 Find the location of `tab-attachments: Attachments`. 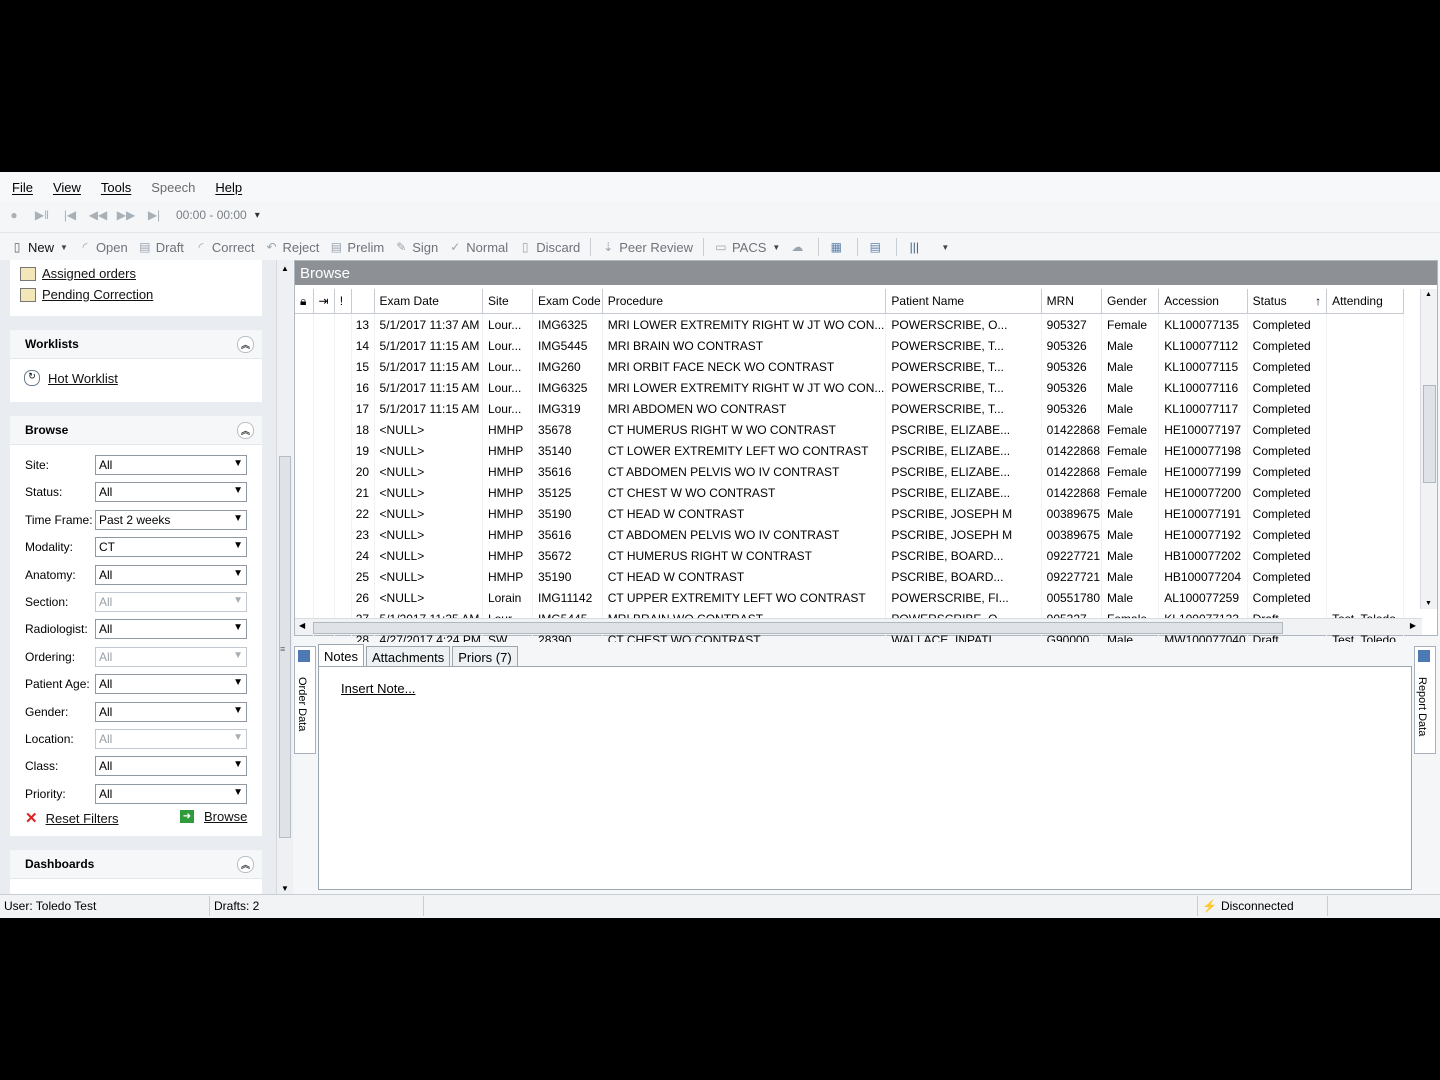

tab-attachments: Attachments is located at coordinates (408, 656).